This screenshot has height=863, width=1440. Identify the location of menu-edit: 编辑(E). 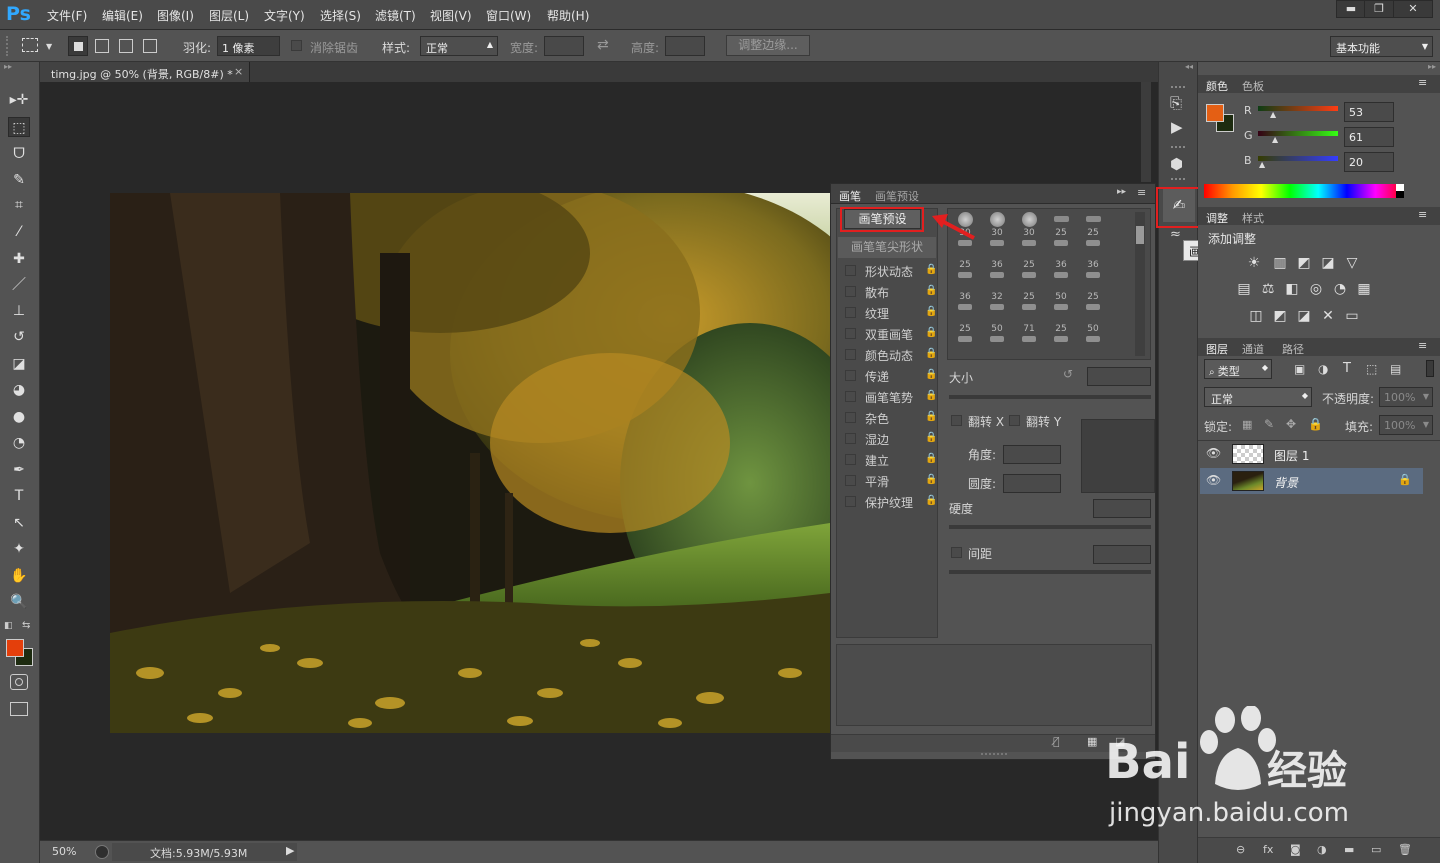
(122, 15).